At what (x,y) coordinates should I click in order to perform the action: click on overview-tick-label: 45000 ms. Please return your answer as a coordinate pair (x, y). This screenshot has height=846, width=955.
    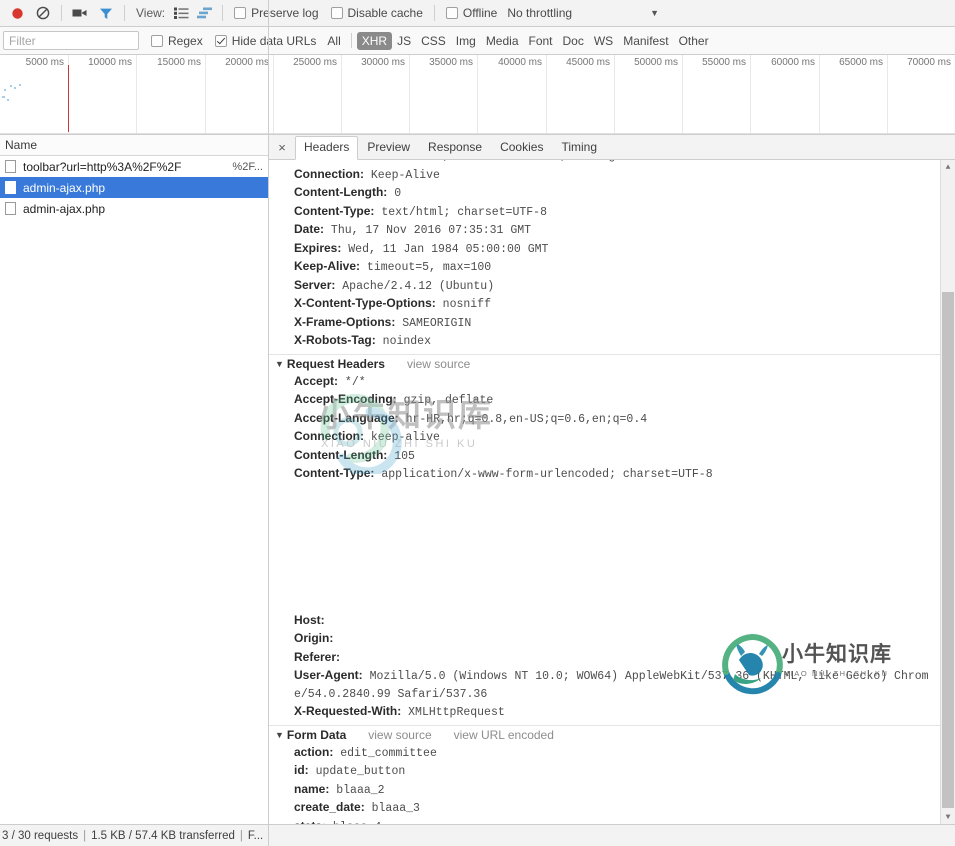
    Looking at the image, I should click on (588, 62).